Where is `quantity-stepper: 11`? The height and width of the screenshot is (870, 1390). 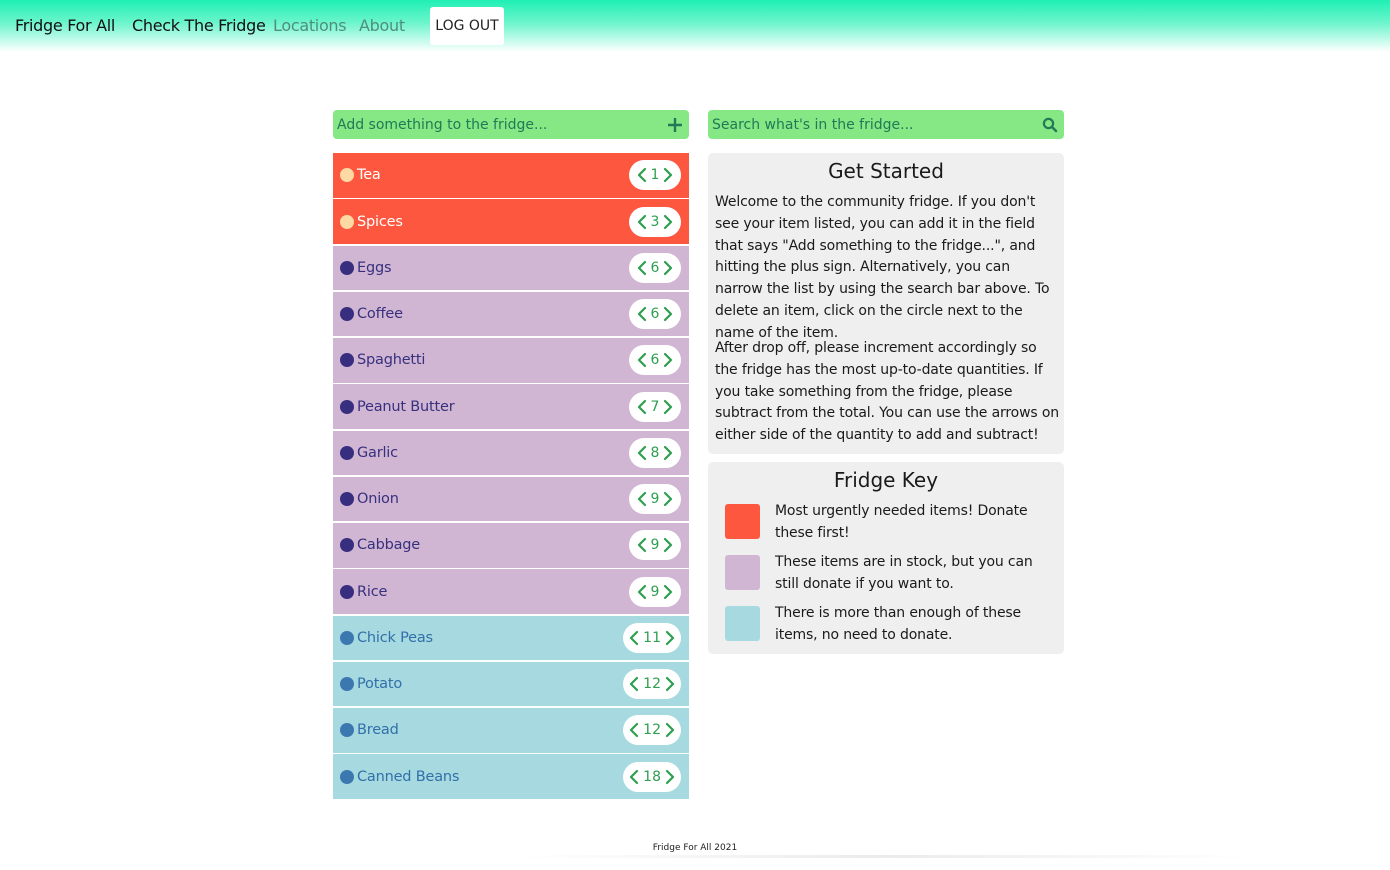
quantity-stepper: 11 is located at coordinates (652, 637).